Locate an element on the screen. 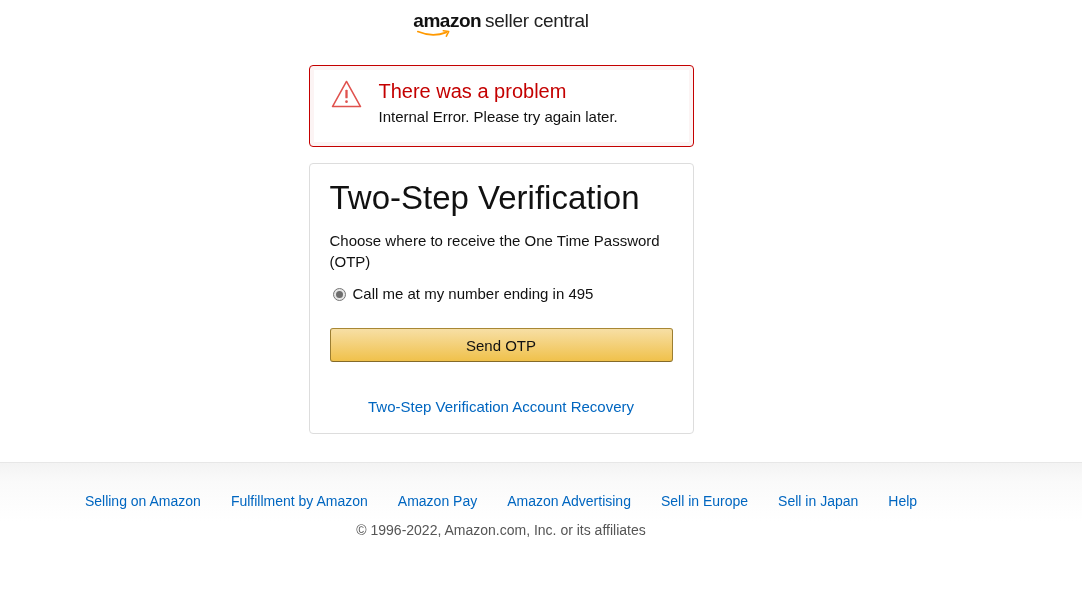  alert-title: There was a problem is located at coordinates (472, 91).